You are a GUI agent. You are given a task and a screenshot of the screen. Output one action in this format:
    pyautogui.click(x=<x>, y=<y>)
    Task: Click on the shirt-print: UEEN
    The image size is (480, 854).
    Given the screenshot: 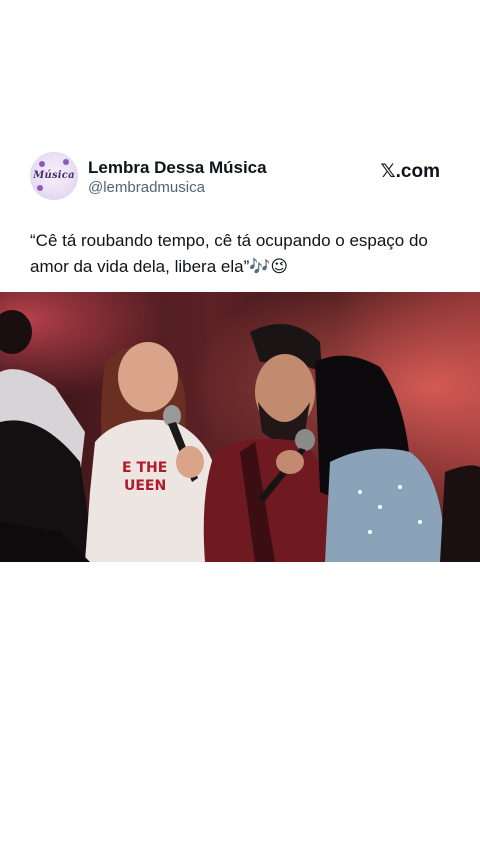 What is the action you would take?
    pyautogui.click(x=145, y=486)
    